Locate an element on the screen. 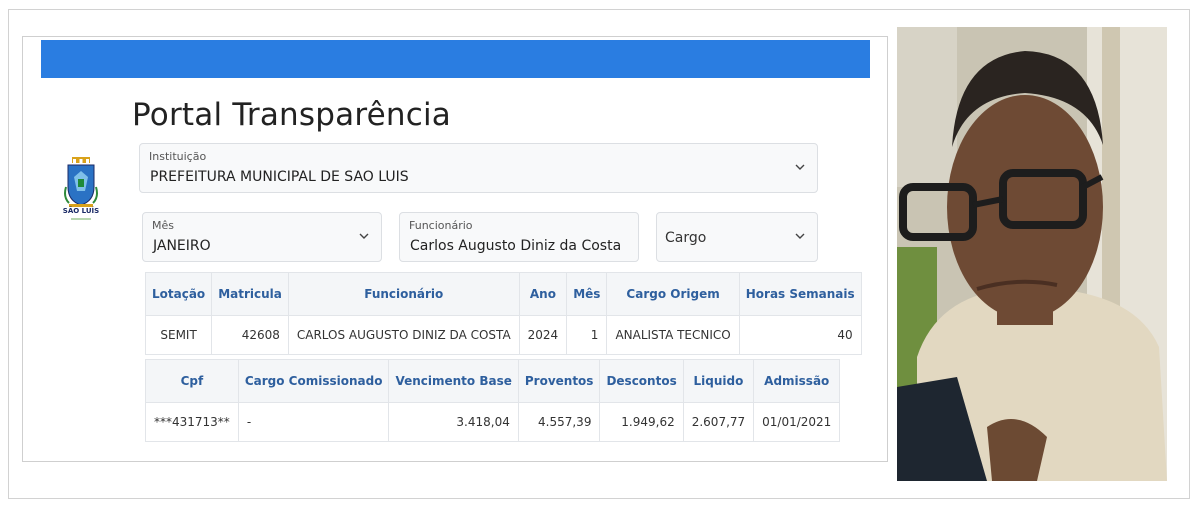 The height and width of the screenshot is (527, 1200). funcionario-label: Funcionário is located at coordinates (441, 225).